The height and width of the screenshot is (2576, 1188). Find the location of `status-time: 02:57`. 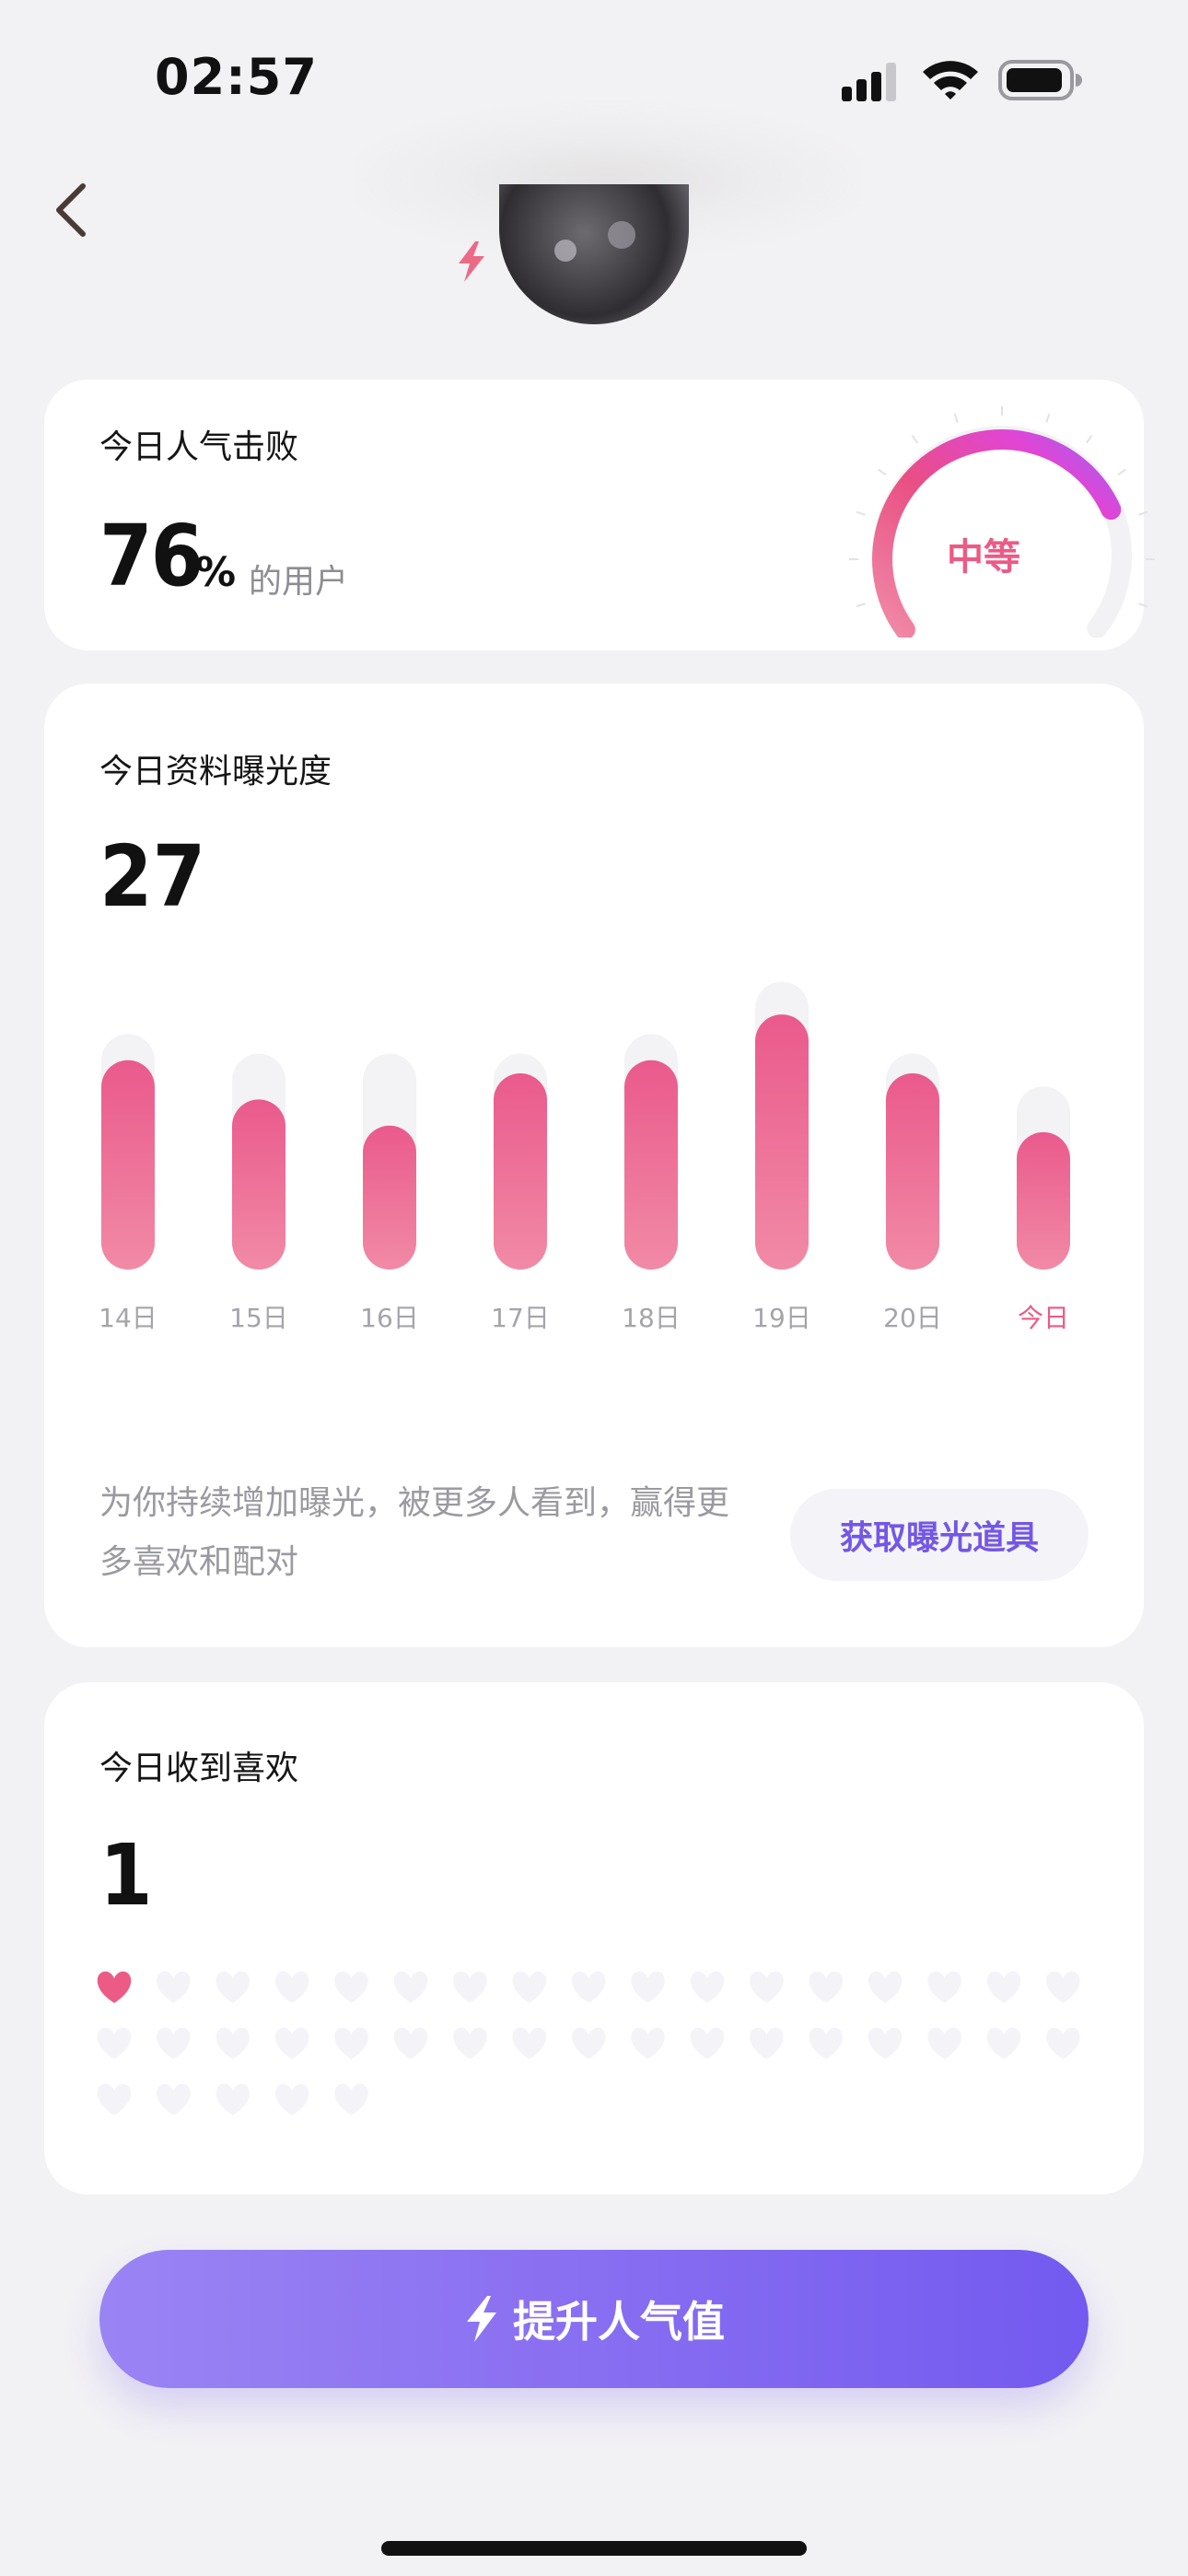

status-time: 02:57 is located at coordinates (236, 77).